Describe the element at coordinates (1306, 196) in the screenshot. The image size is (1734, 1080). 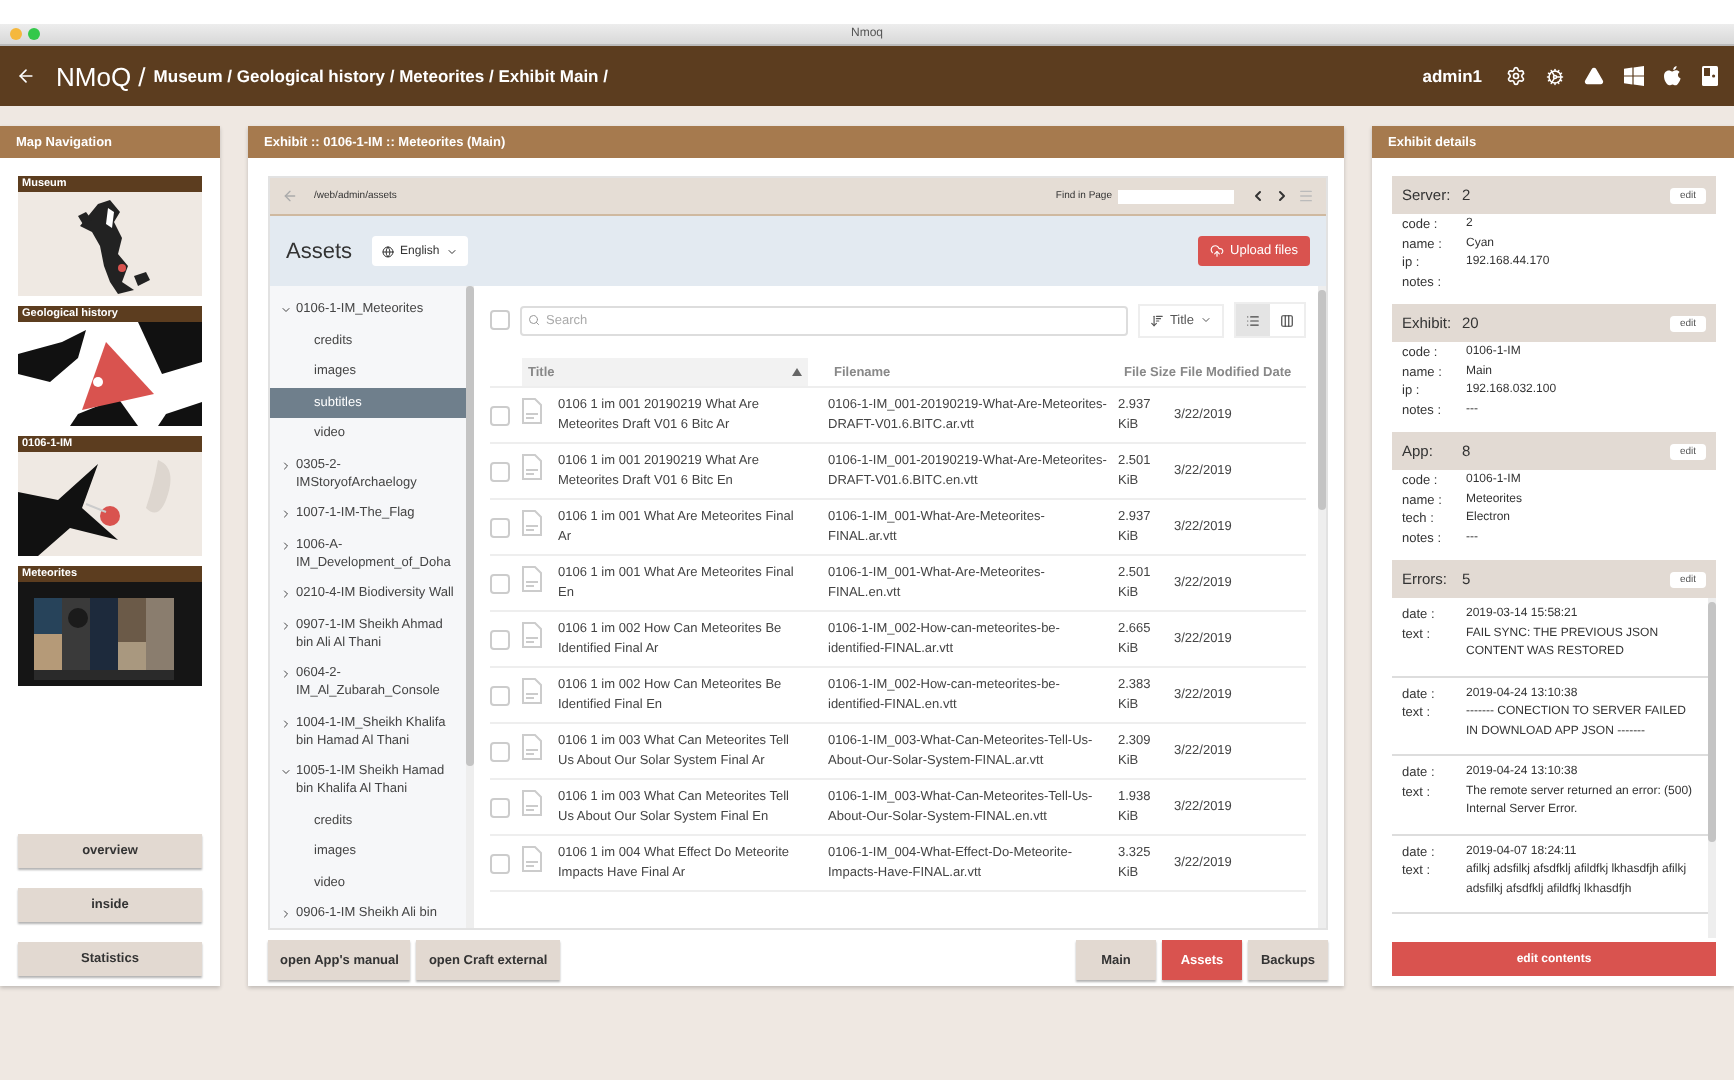
I see `menu-icon` at that location.